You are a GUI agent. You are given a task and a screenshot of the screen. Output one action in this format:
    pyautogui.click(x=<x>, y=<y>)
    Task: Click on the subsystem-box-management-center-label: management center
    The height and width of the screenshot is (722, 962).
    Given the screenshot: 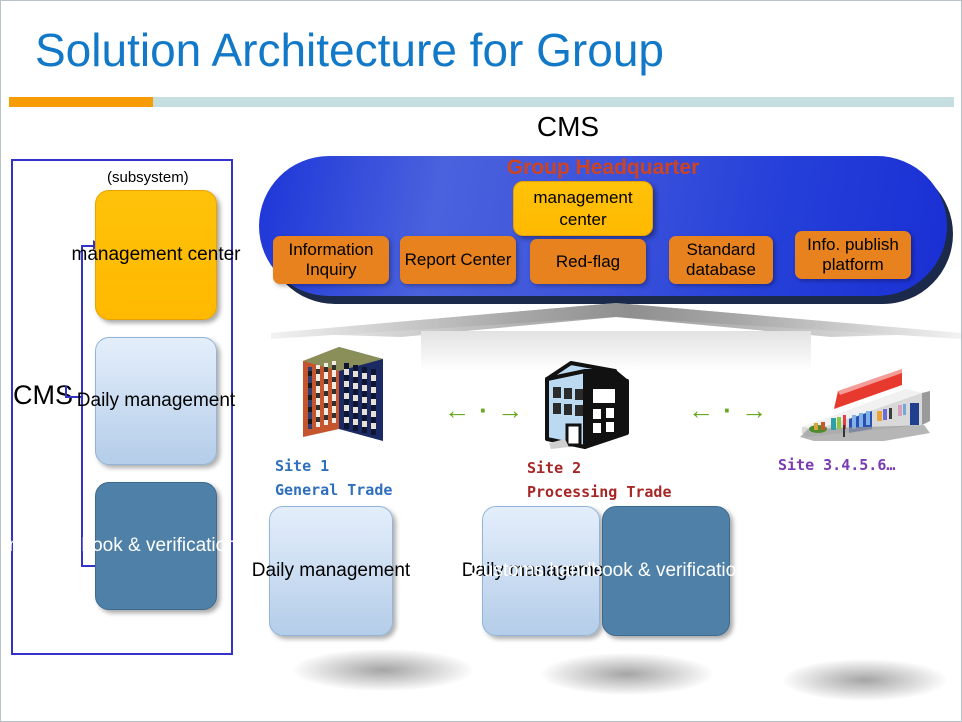 What is the action you would take?
    pyautogui.click(x=156, y=255)
    